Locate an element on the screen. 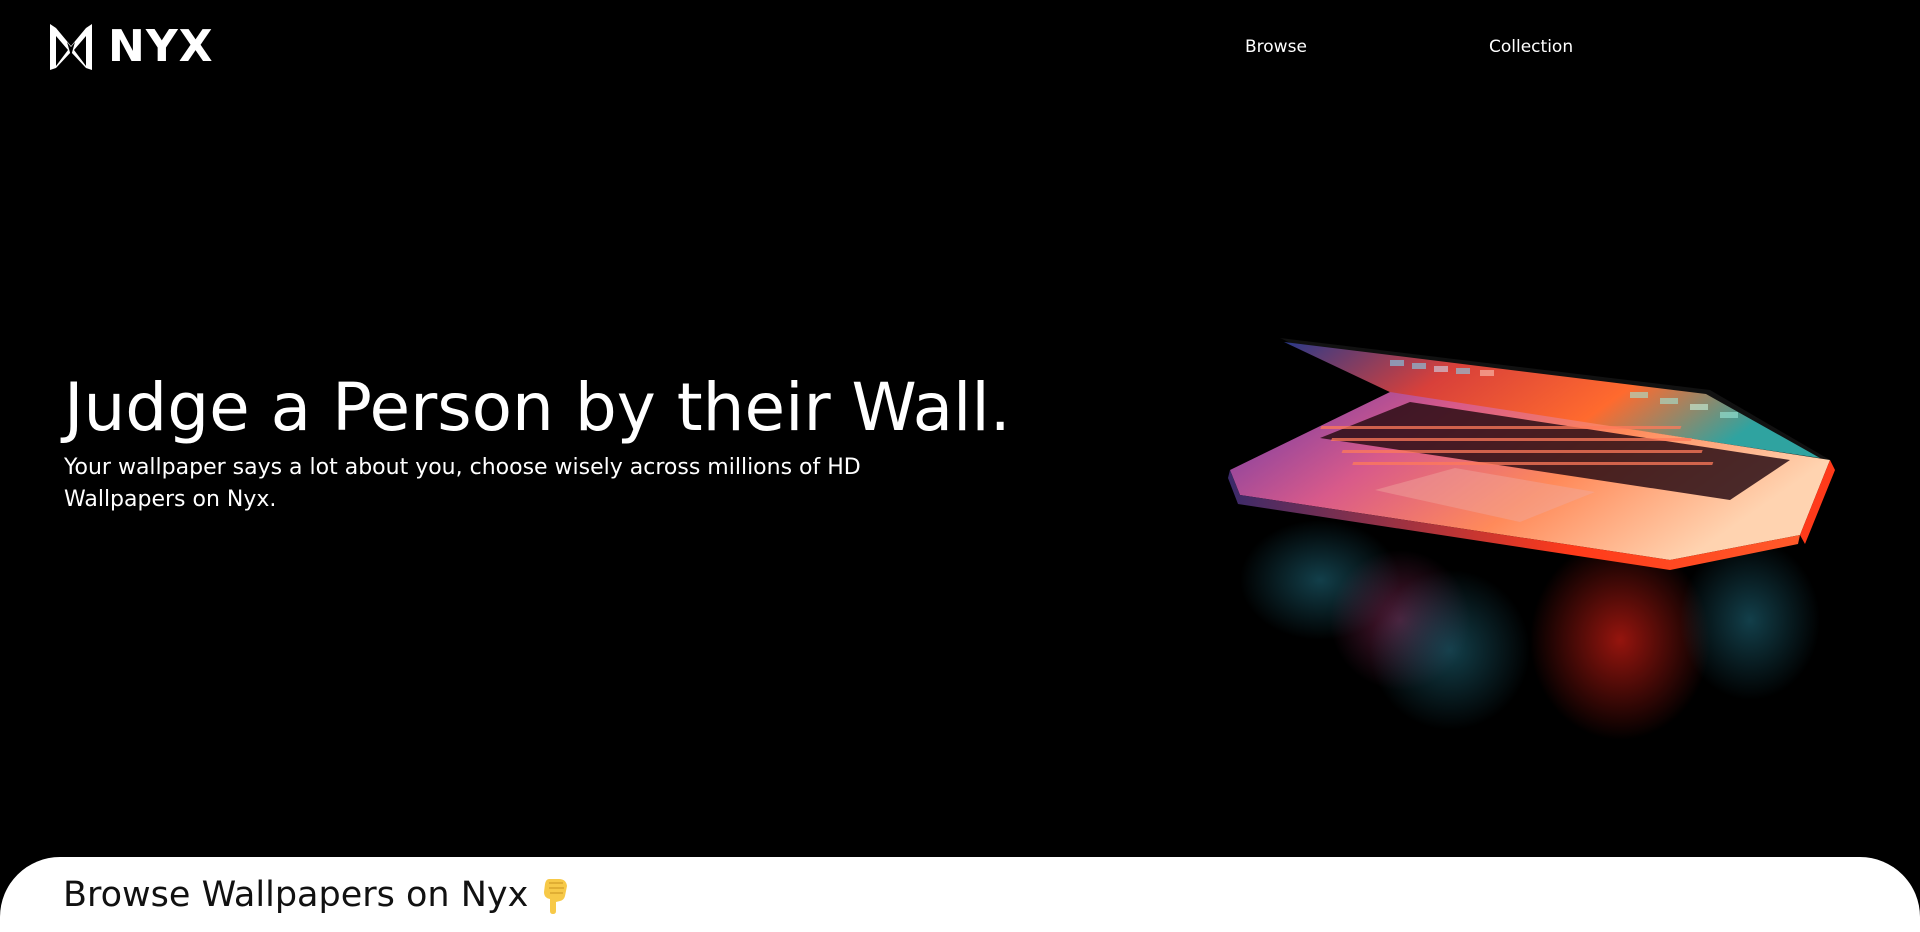  nav-browse-link: Browse is located at coordinates (1276, 47).